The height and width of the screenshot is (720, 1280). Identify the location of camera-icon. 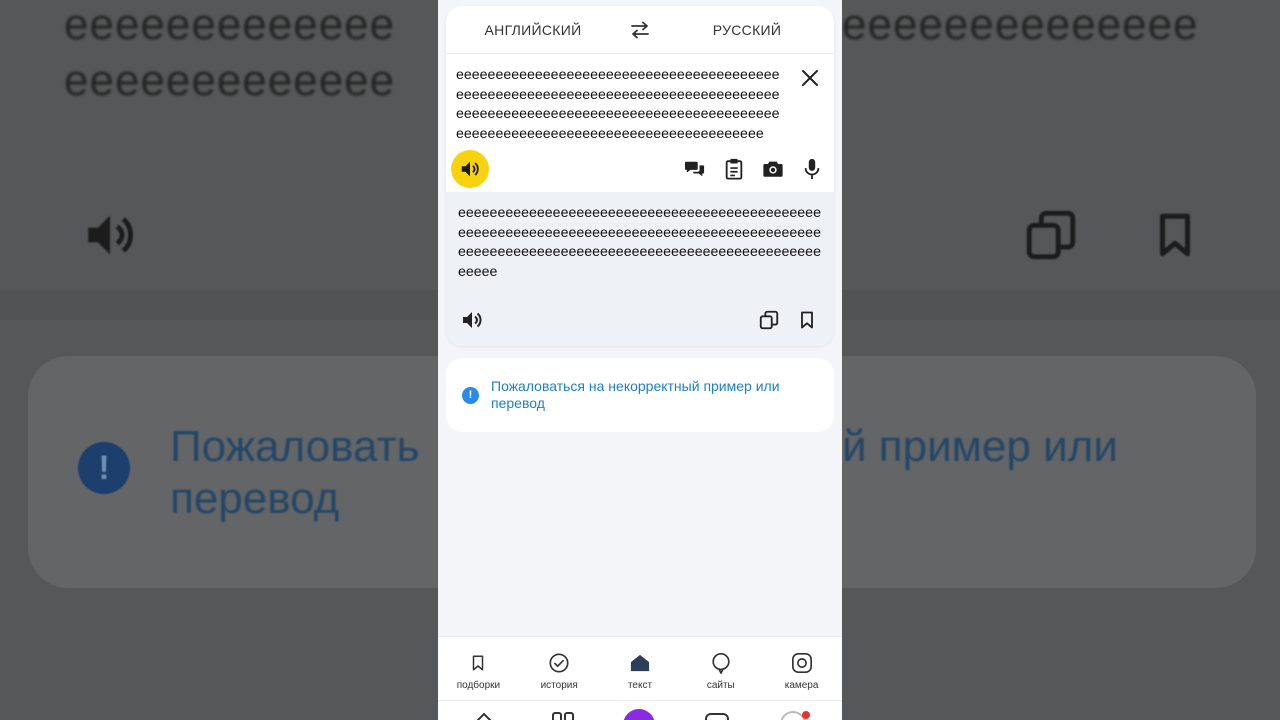
(773, 169).